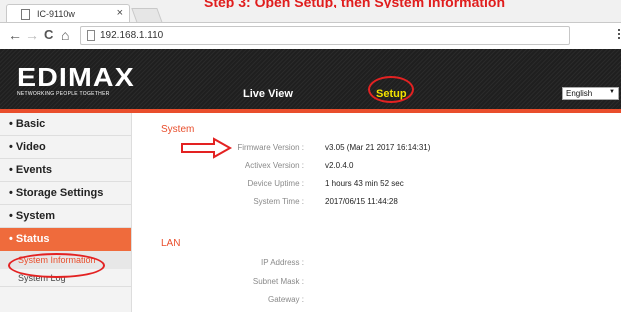 This screenshot has width=621, height=312. What do you see at coordinates (132, 35) in the screenshot?
I see `url-text: 192.168.1.110` at bounding box center [132, 35].